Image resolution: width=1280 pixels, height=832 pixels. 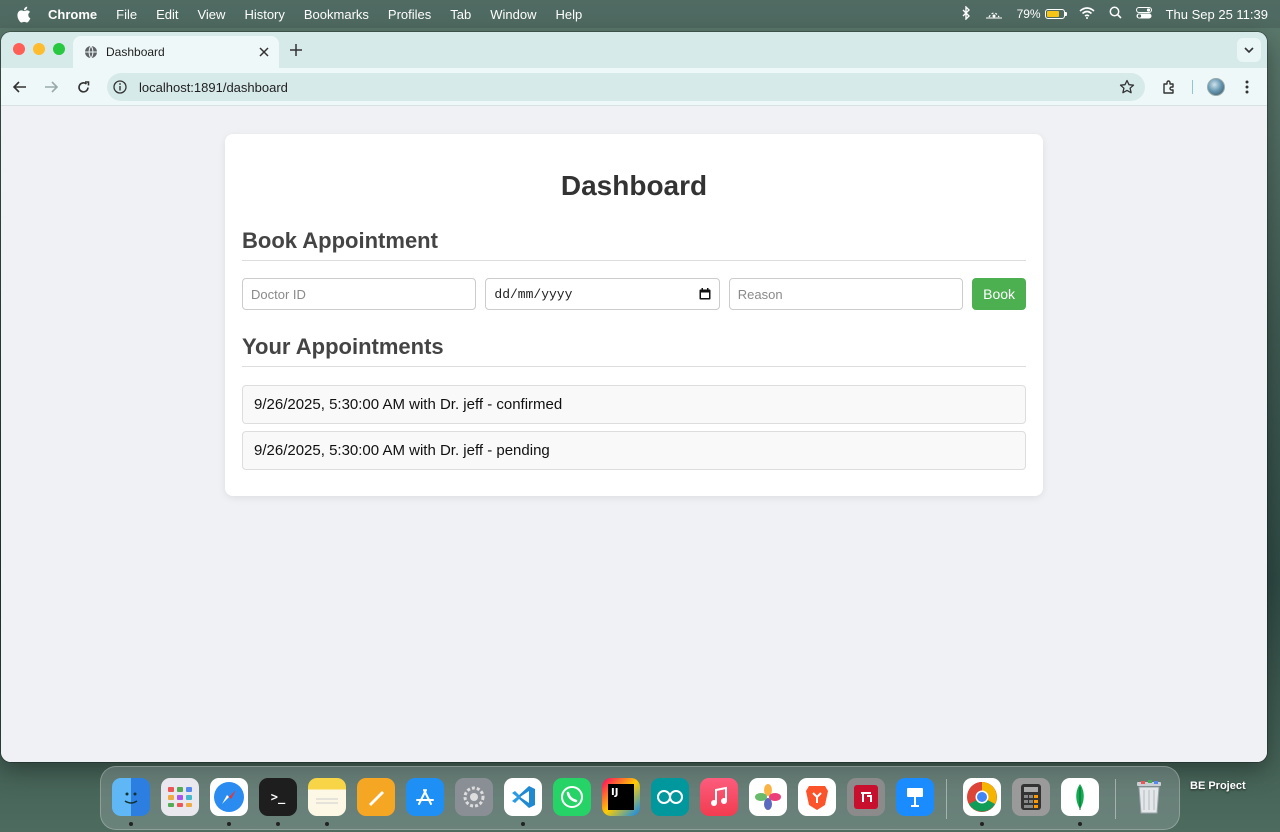 I want to click on bookmark-star-icon, so click(x=1127, y=87).